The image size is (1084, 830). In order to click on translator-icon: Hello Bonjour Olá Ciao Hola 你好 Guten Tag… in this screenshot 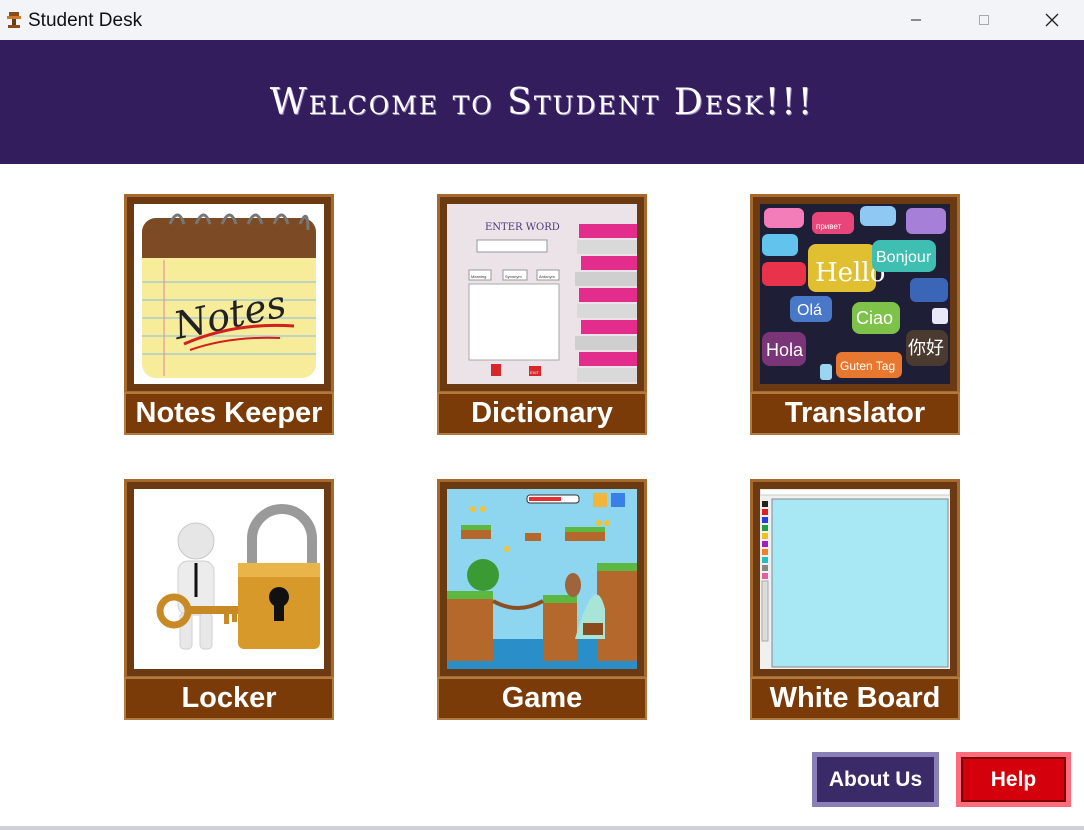, I will do `click(855, 294)`.